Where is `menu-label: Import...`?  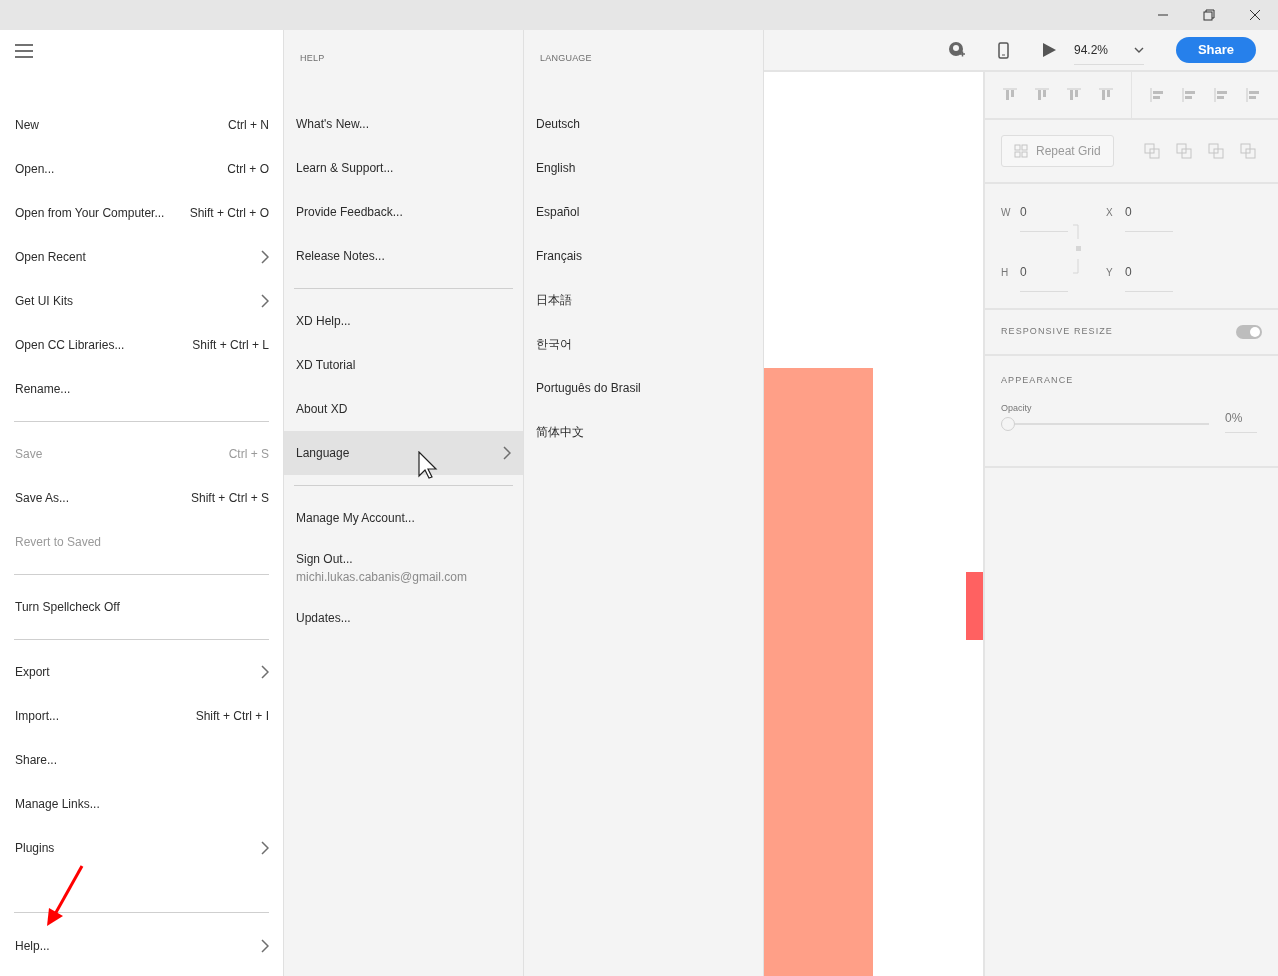 menu-label: Import... is located at coordinates (37, 716).